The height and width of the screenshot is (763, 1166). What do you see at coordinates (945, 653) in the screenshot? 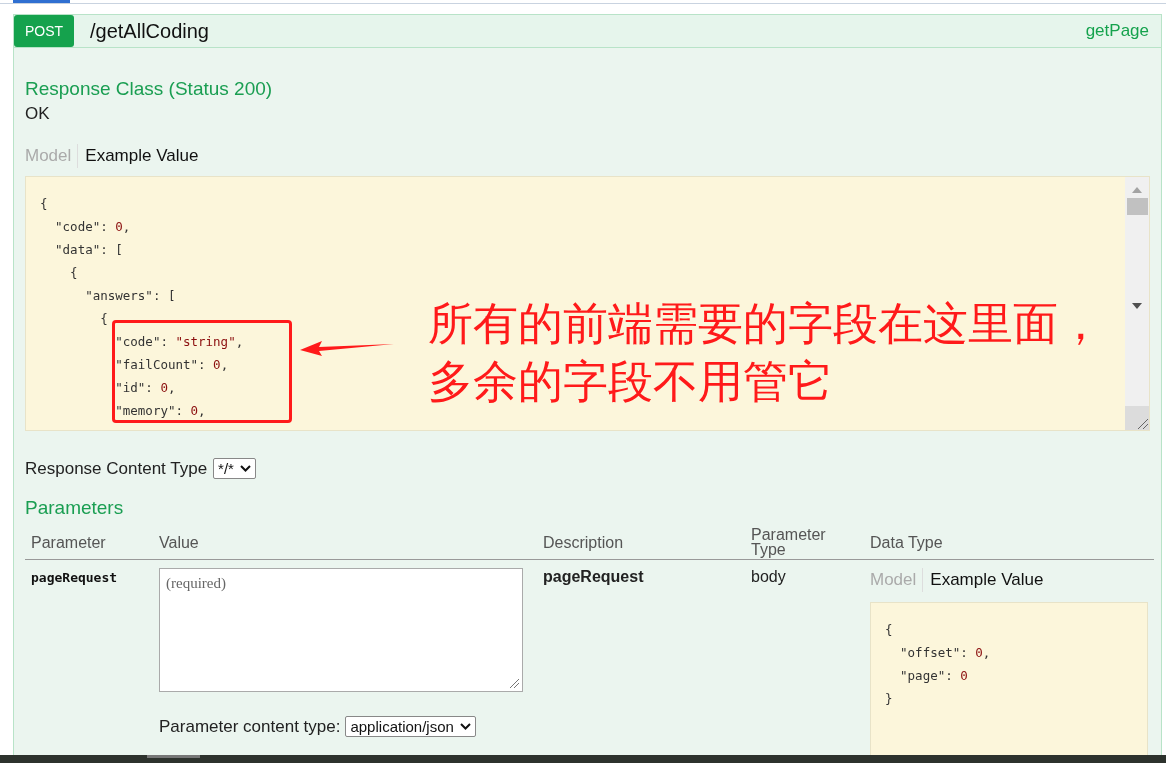
I see `code-line: "offset": 0,` at bounding box center [945, 653].